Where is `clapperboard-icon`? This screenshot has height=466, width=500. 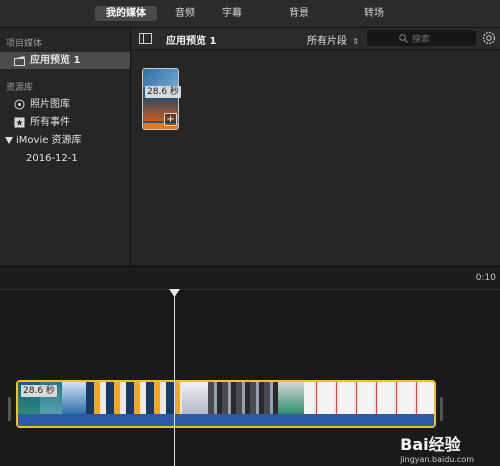
clapperboard-icon is located at coordinates (19, 61).